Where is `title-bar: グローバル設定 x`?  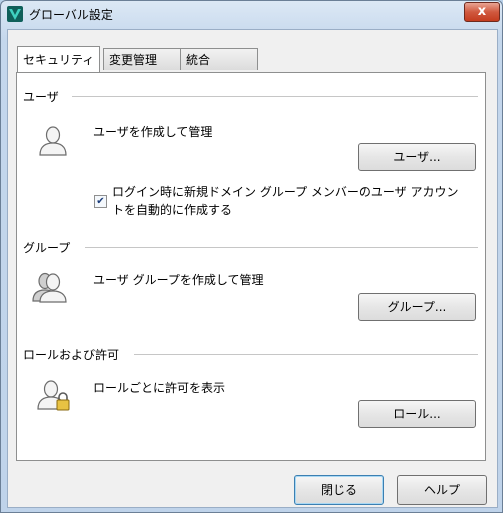
title-bar: グローバル設定 x is located at coordinates (251, 14).